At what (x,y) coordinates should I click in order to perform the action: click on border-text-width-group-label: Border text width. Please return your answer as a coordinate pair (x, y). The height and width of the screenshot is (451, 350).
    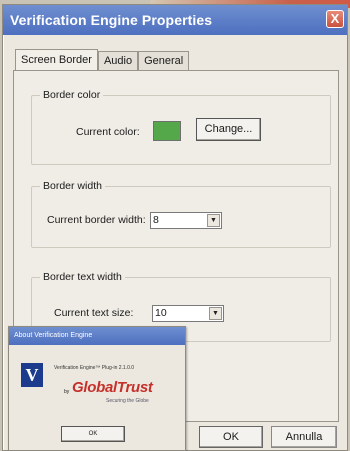
    Looking at the image, I should click on (82, 277).